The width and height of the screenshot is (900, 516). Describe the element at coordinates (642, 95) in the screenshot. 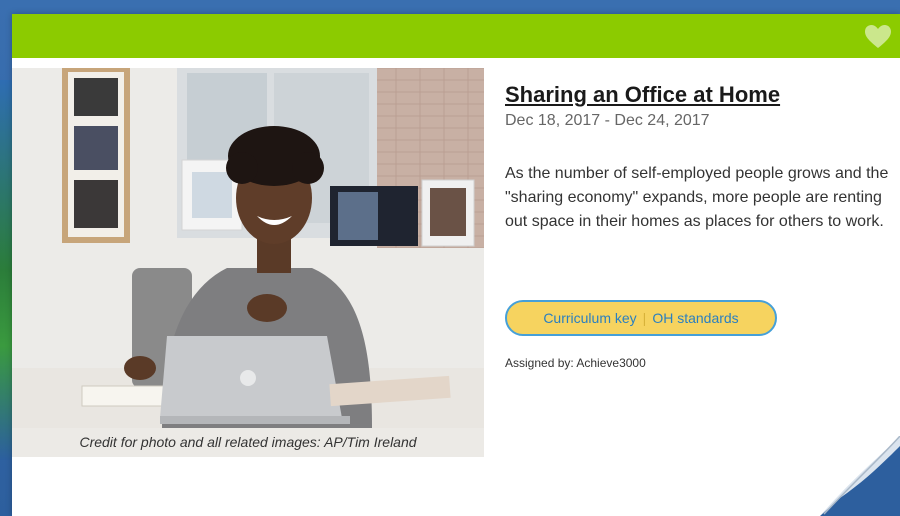

I see `article-title-link: Sharing an Office at Home` at that location.